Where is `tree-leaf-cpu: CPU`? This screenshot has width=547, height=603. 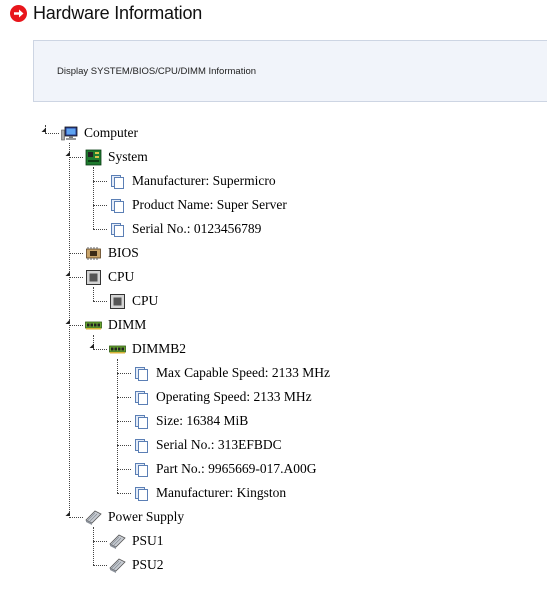 tree-leaf-cpu: CPU is located at coordinates (133, 301).